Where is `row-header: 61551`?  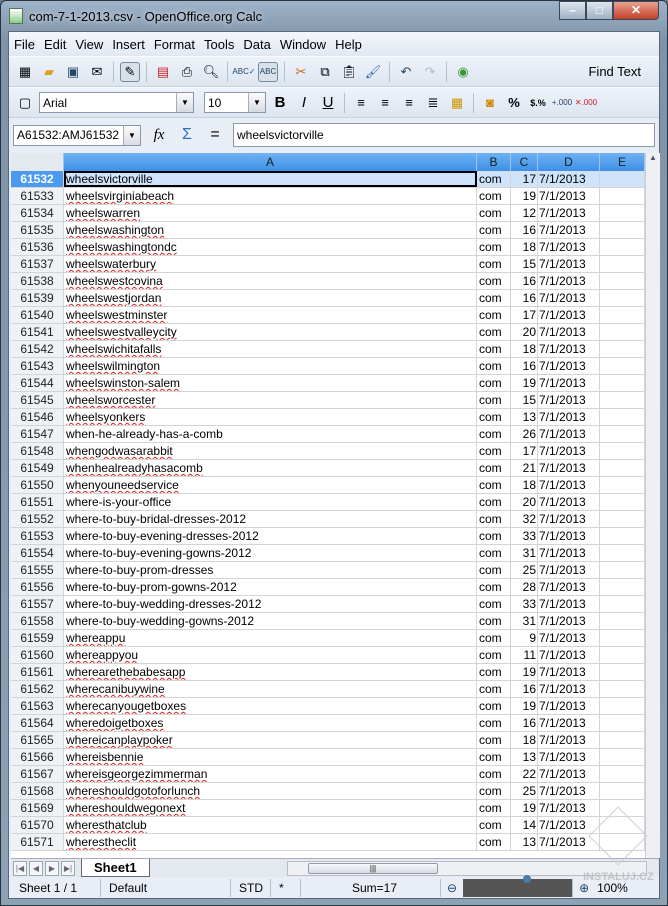 row-header: 61551 is located at coordinates (37, 502).